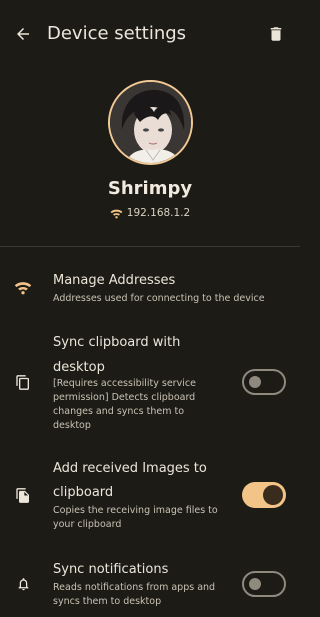  I want to click on setting-label: Manage Addresses, so click(114, 280).